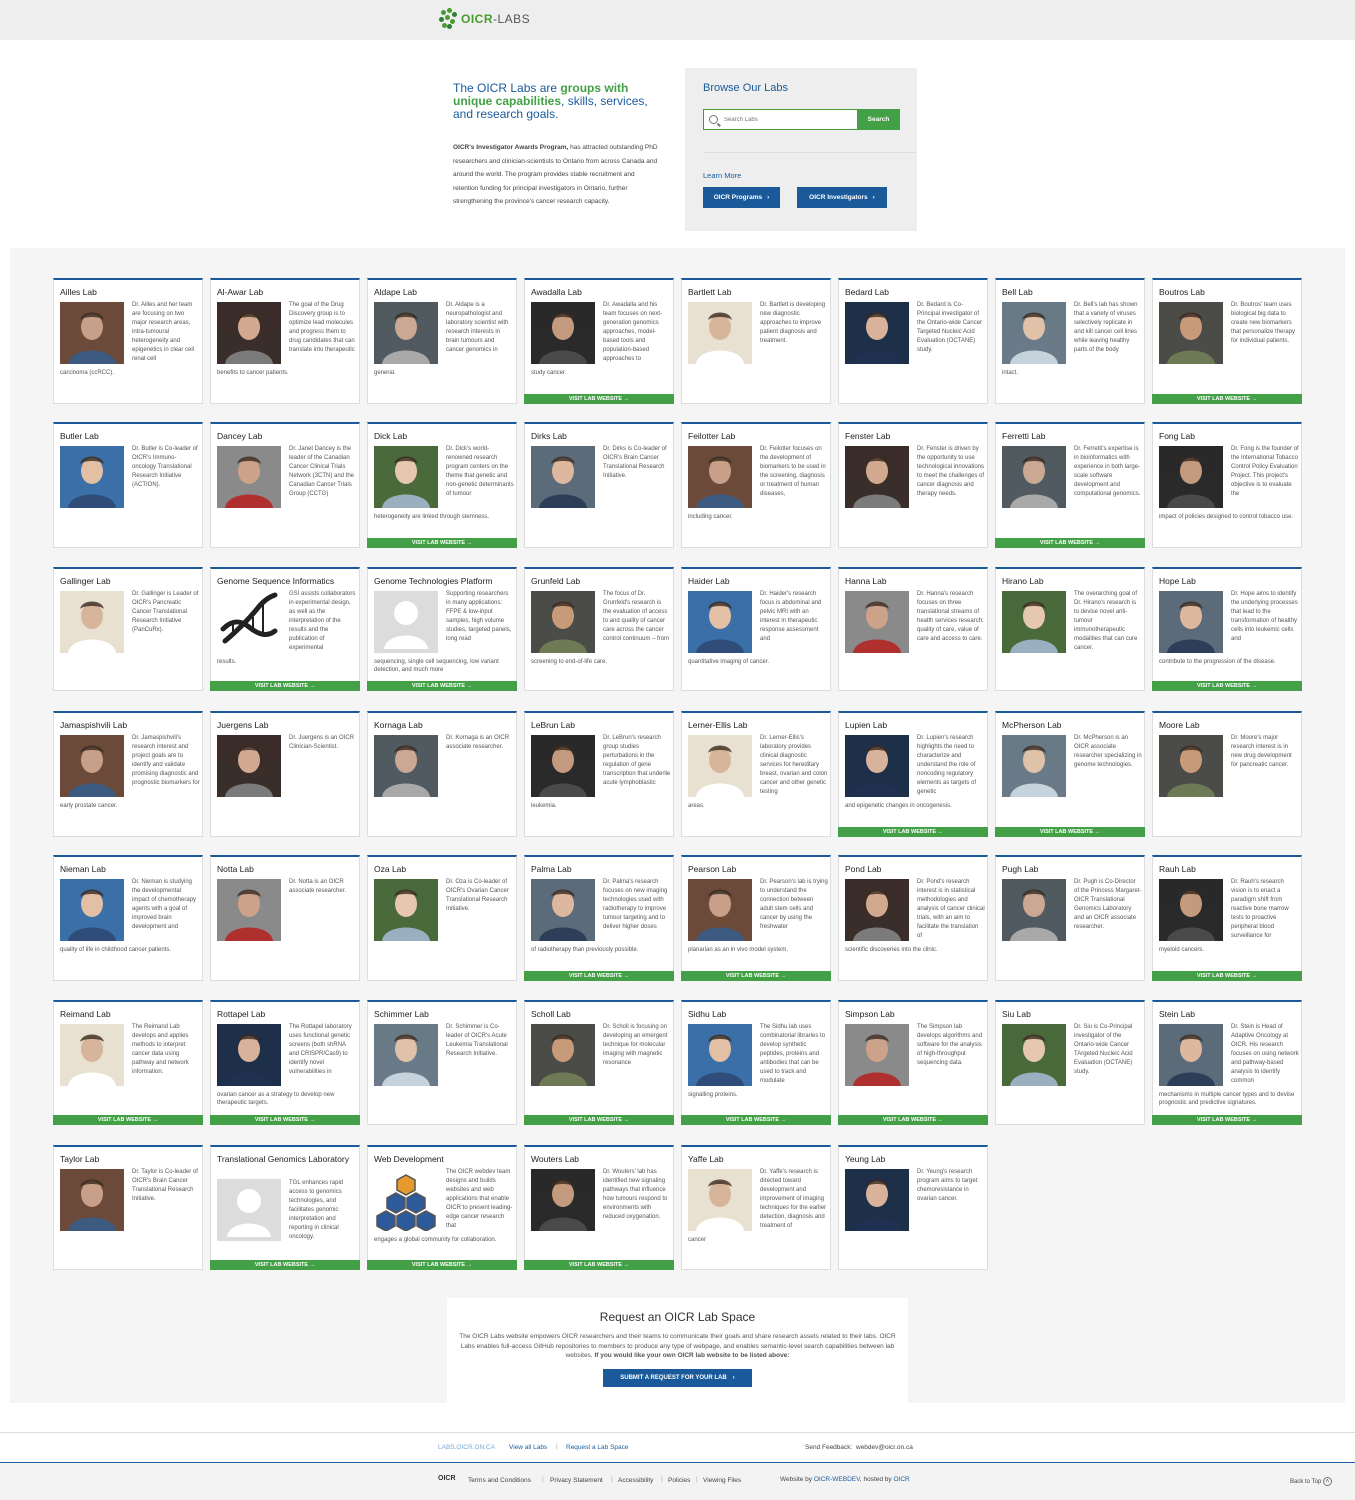 The height and width of the screenshot is (1500, 1355). I want to click on oicr-labs-logo: OICR-LABS, so click(484, 19).